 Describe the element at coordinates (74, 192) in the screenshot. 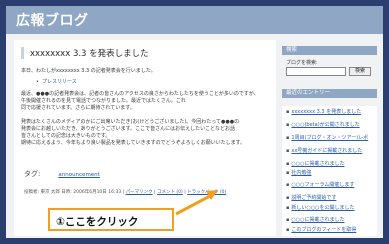

I see `post-meta: 投稿者: 東京 太郎 日時: 2006年6月10日 16:33 |` at that location.